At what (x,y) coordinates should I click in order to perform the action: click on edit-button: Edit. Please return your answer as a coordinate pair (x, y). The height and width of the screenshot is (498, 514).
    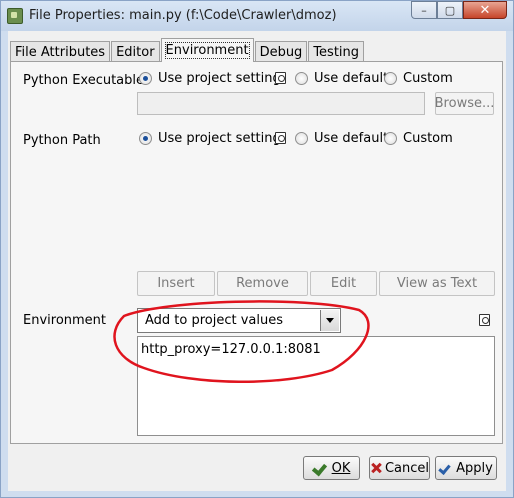
    Looking at the image, I should click on (343, 283).